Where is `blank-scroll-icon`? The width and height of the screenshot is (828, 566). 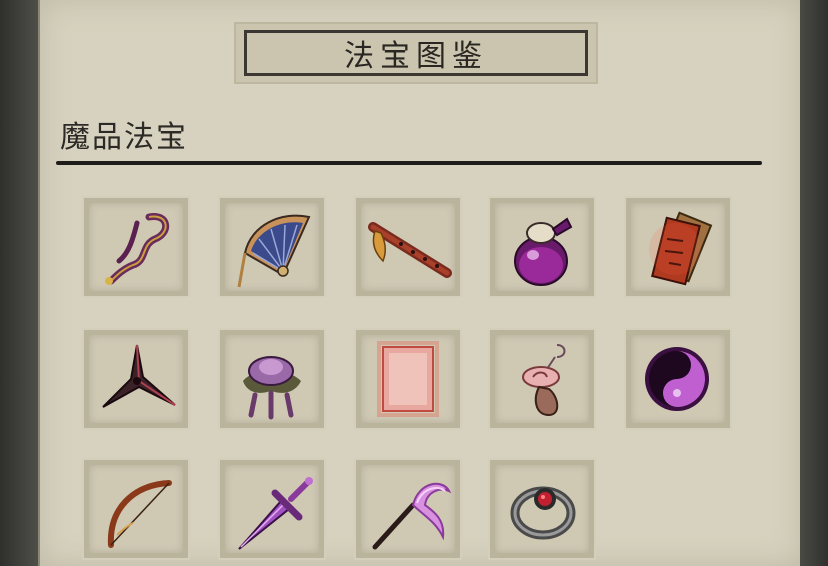 blank-scroll-icon is located at coordinates (408, 379).